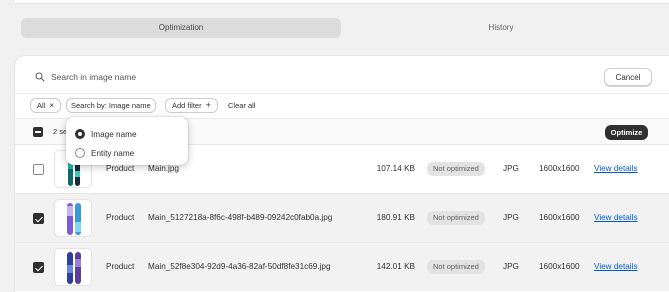 The image size is (669, 292). I want to click on select-all-checkbox, so click(38, 132).